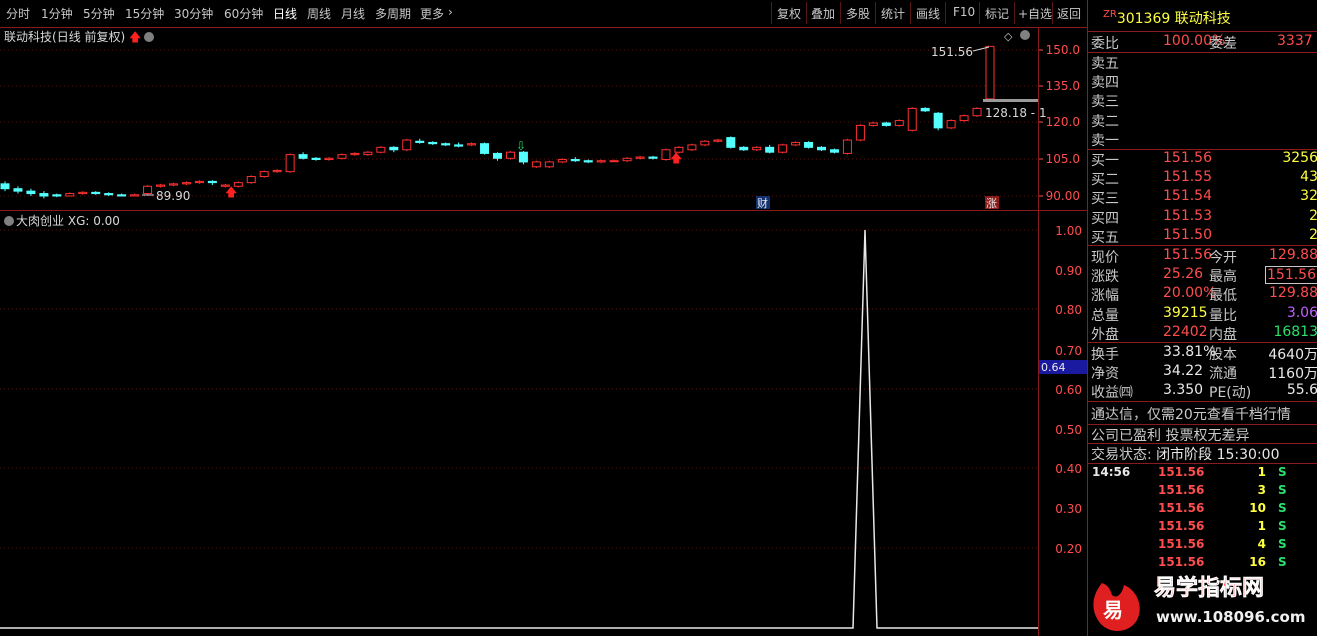 The image size is (1317, 636). What do you see at coordinates (1105, 180) in the screenshot?
I see `buy-level-label: 买二` at bounding box center [1105, 180].